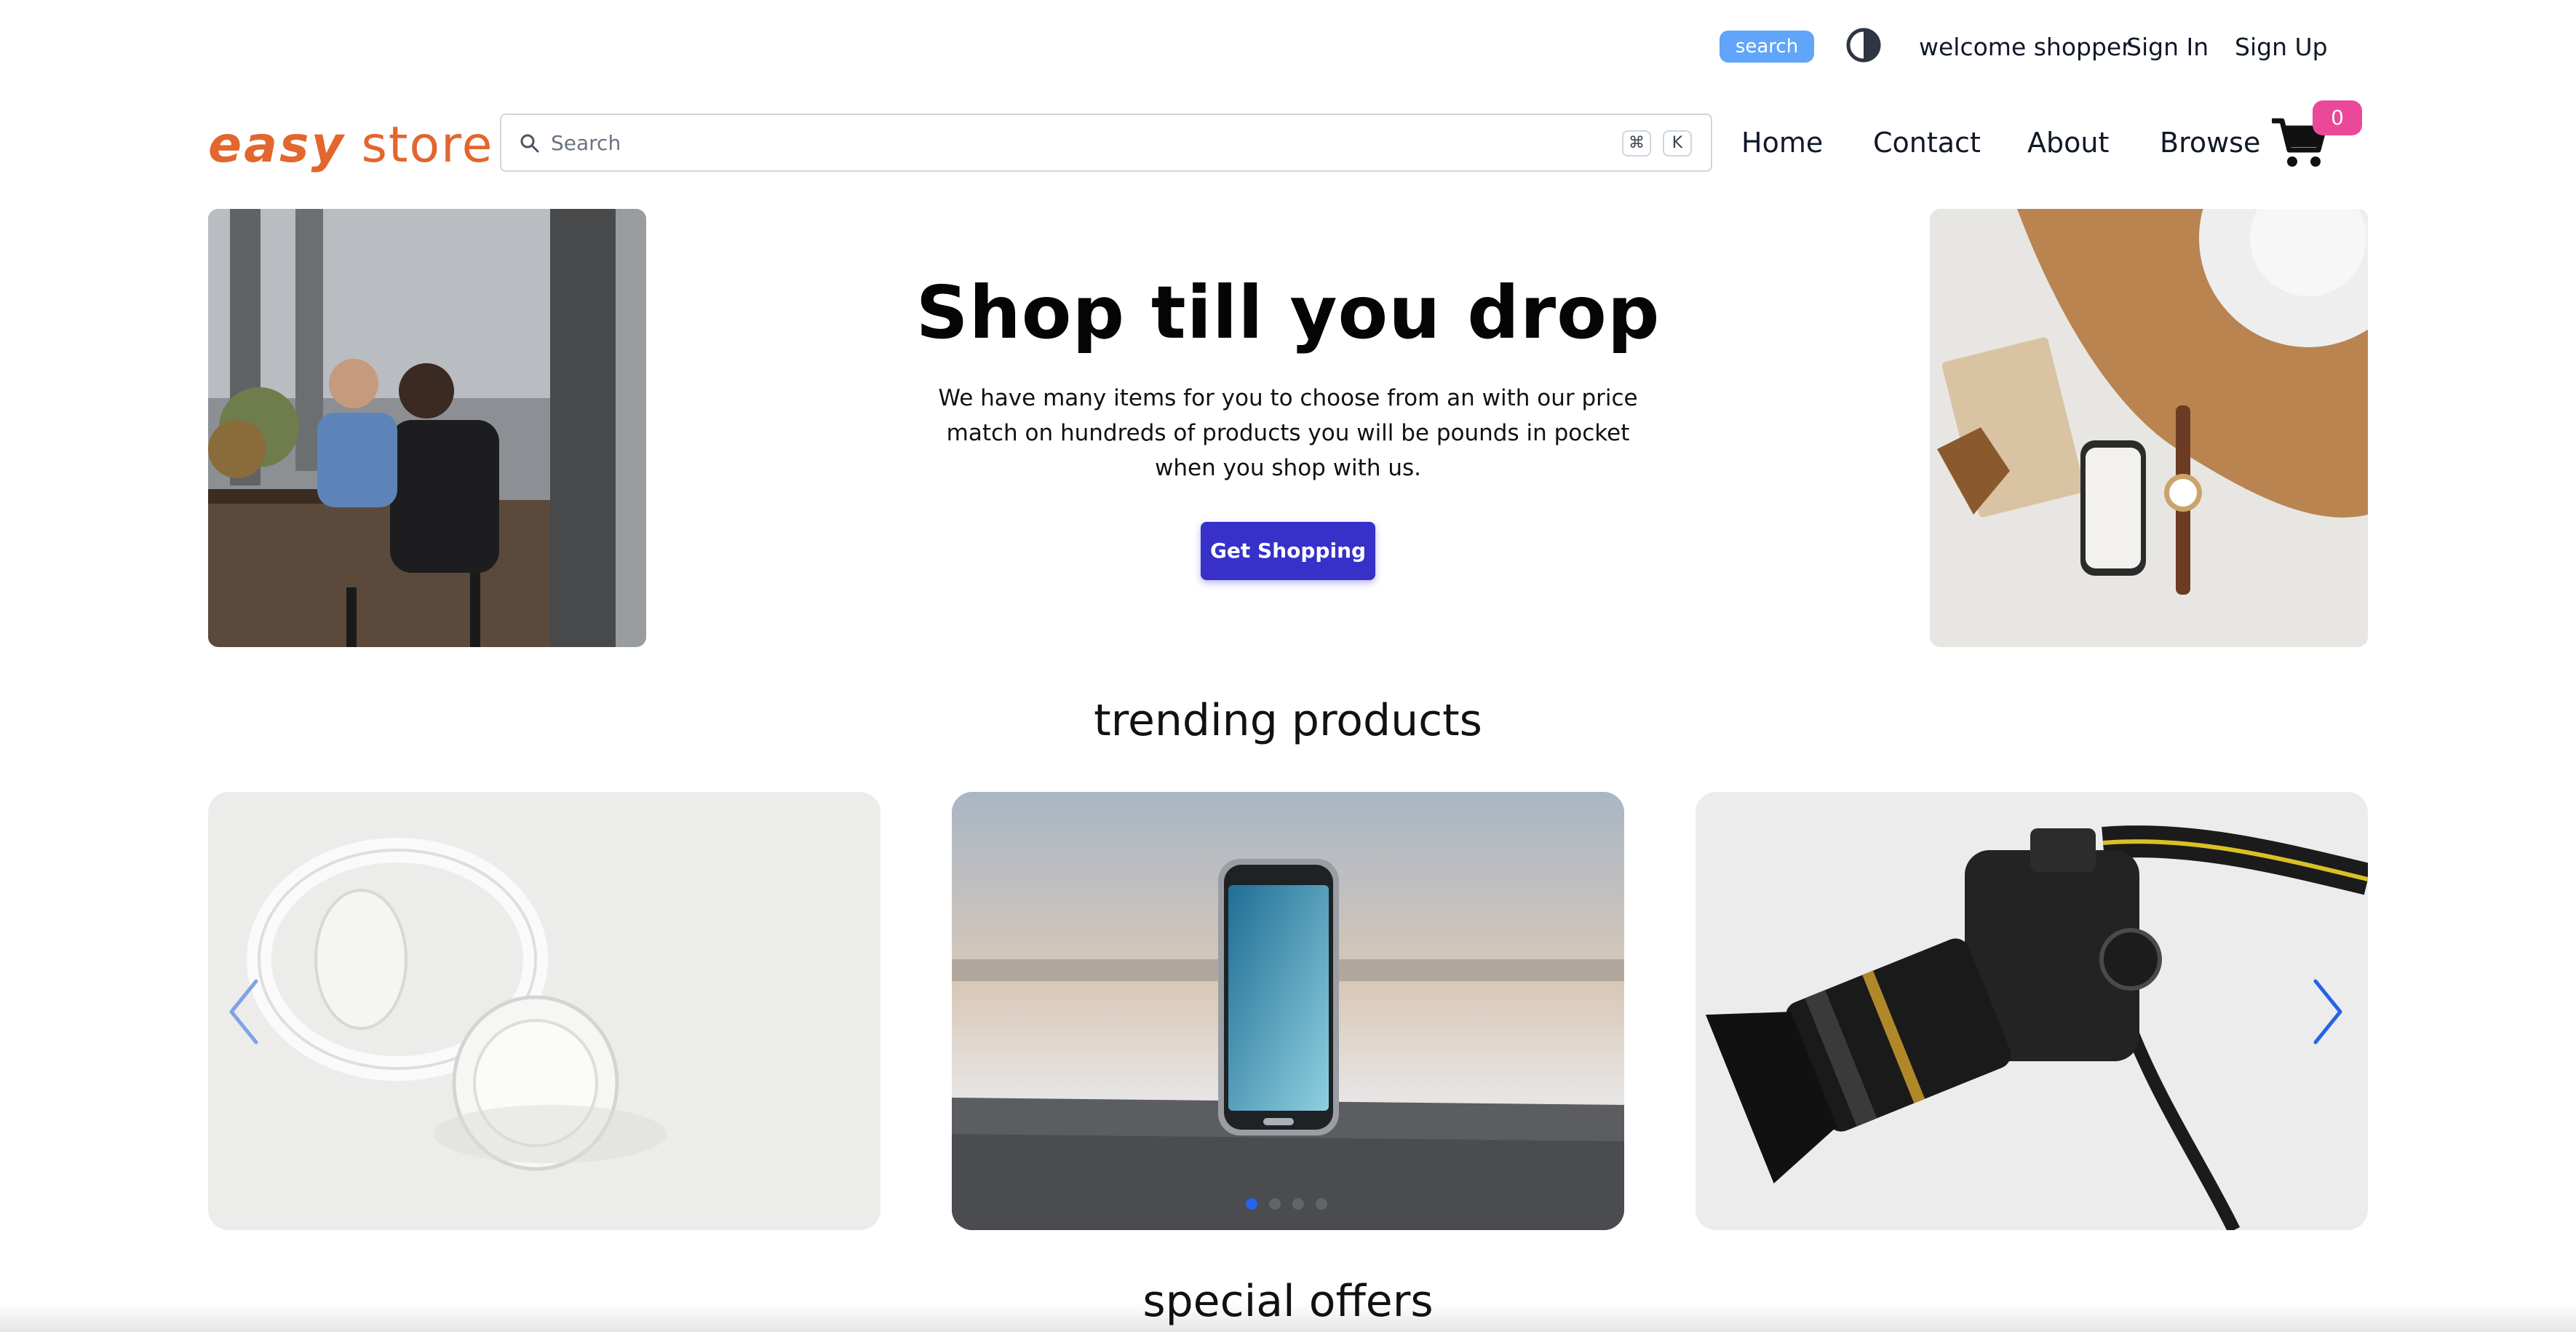 The height and width of the screenshot is (1332, 2576). I want to click on nav-browse-link: Browse, so click(2210, 142).